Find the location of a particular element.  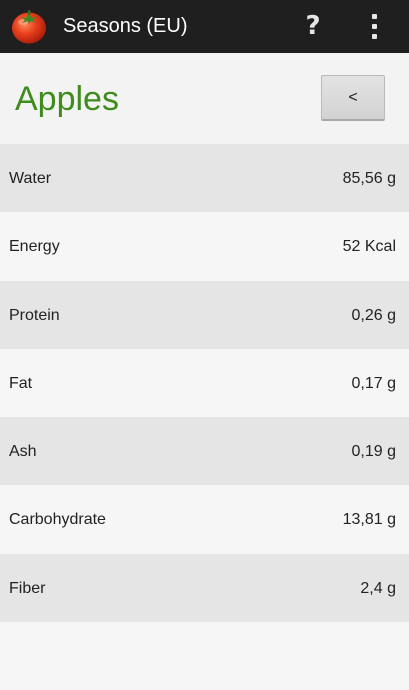

nutrient-value: 2,4 g is located at coordinates (378, 588).